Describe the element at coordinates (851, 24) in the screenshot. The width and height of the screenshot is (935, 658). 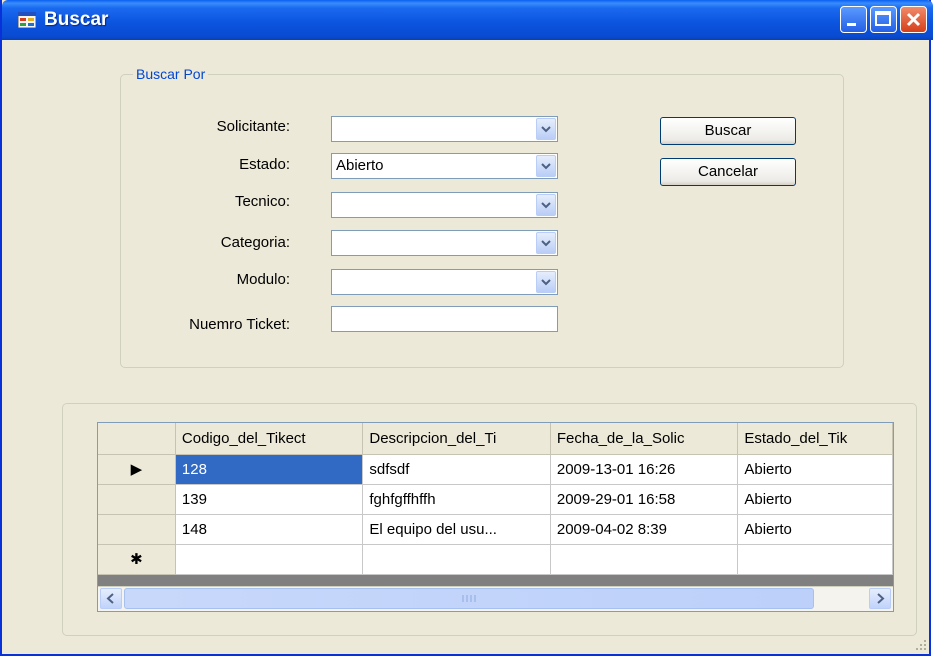
I see `minimize-icon` at that location.